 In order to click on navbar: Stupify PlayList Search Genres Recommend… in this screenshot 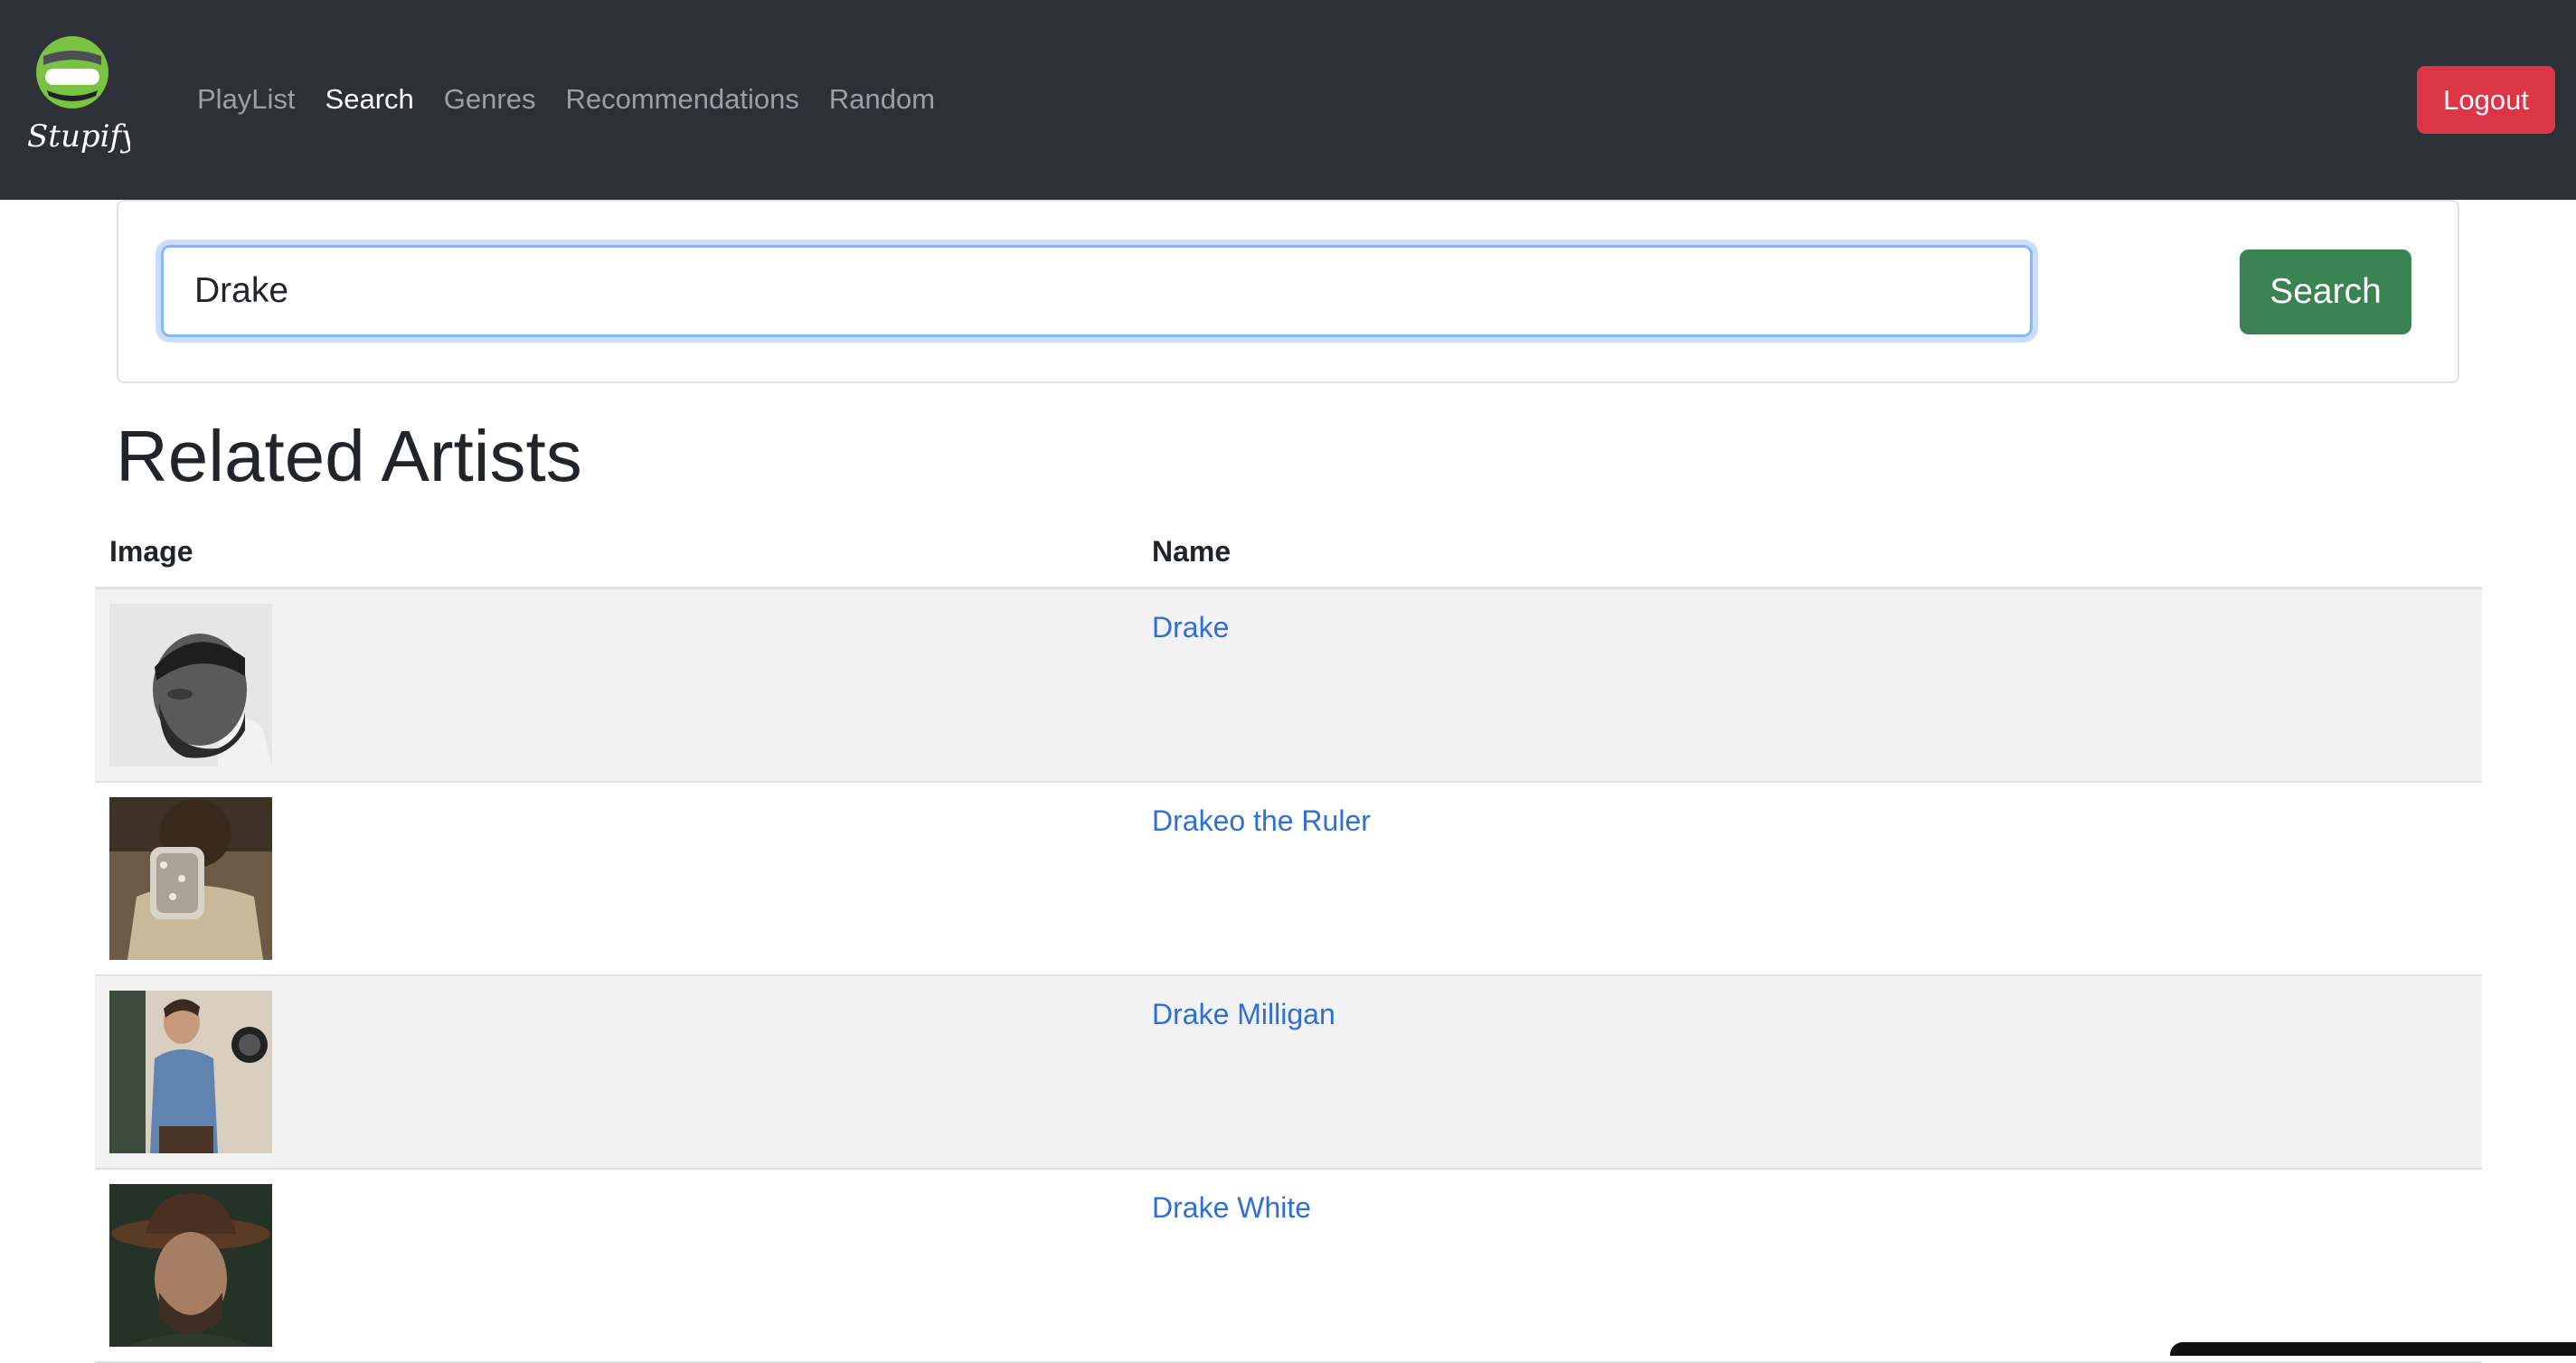, I will do `click(1288, 100)`.